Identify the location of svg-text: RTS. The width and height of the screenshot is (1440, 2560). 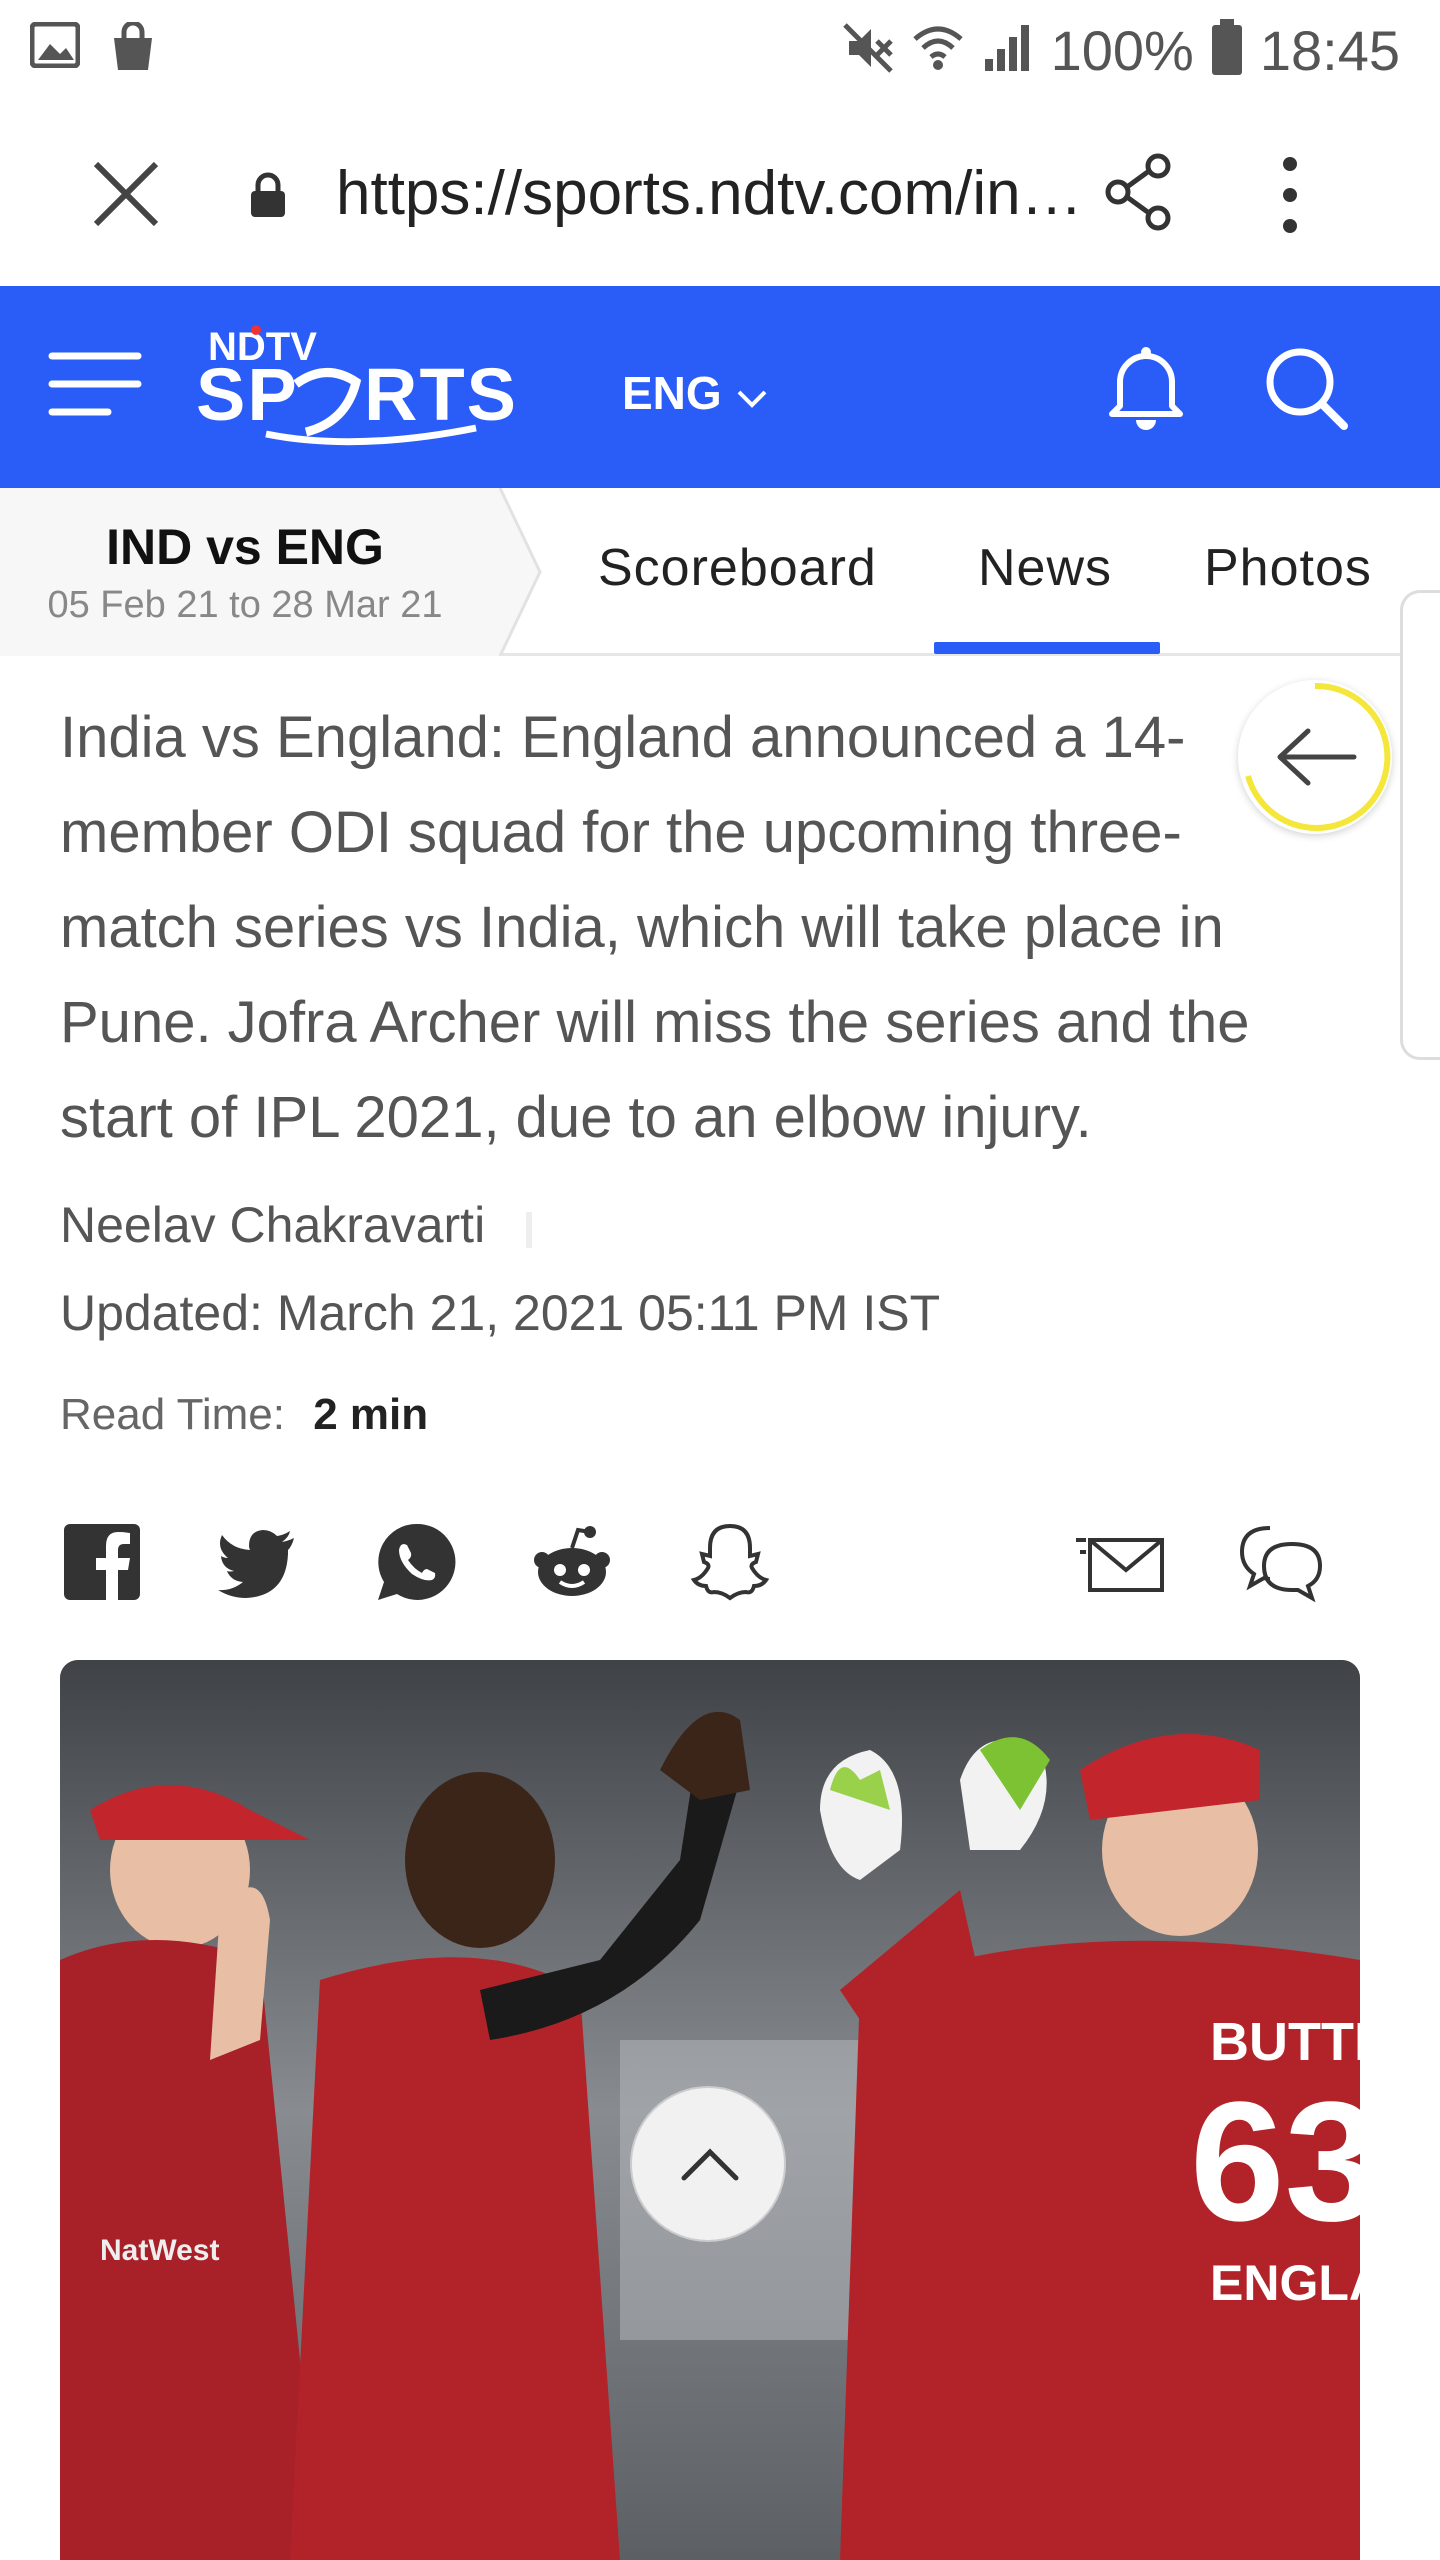
(441, 394).